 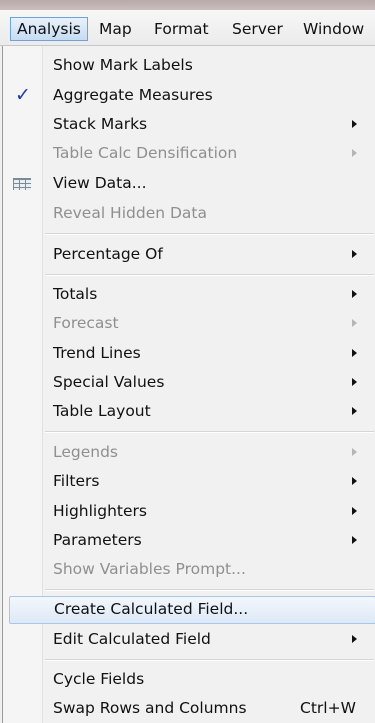 I want to click on menu-item-label: Edit Calculated Field, so click(x=132, y=639).